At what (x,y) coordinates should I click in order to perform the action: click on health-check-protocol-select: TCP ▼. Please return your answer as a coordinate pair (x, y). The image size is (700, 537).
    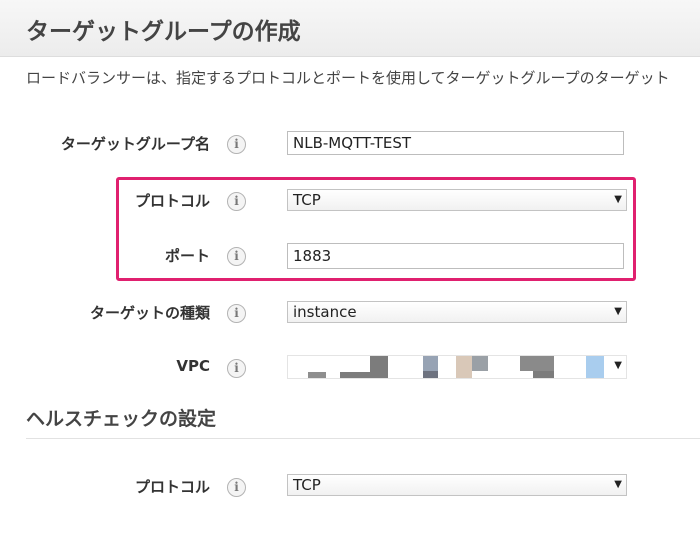
    Looking at the image, I should click on (457, 485).